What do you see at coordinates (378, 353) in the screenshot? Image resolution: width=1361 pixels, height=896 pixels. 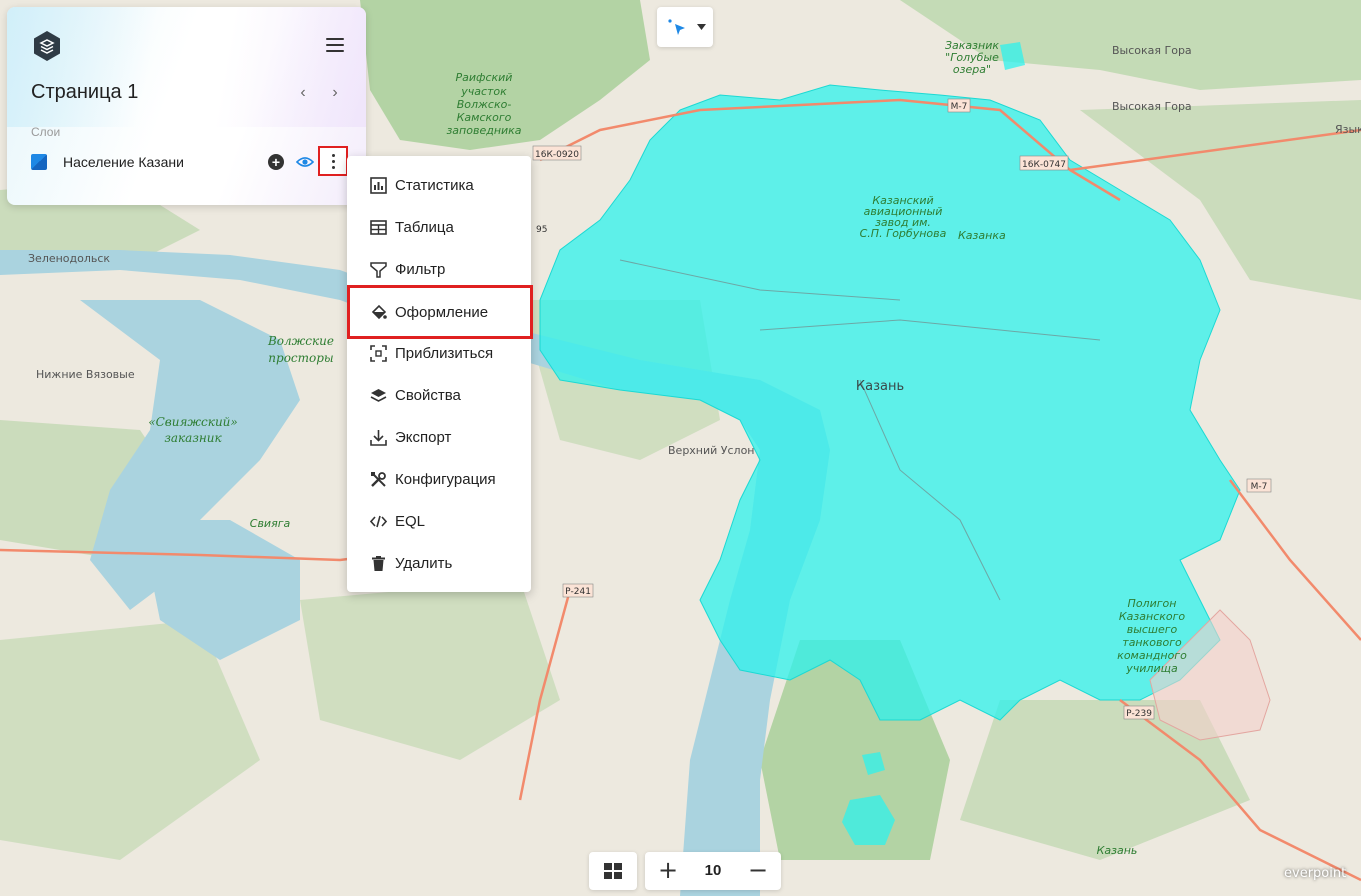 I see `zoom-to-fit-icon` at bounding box center [378, 353].